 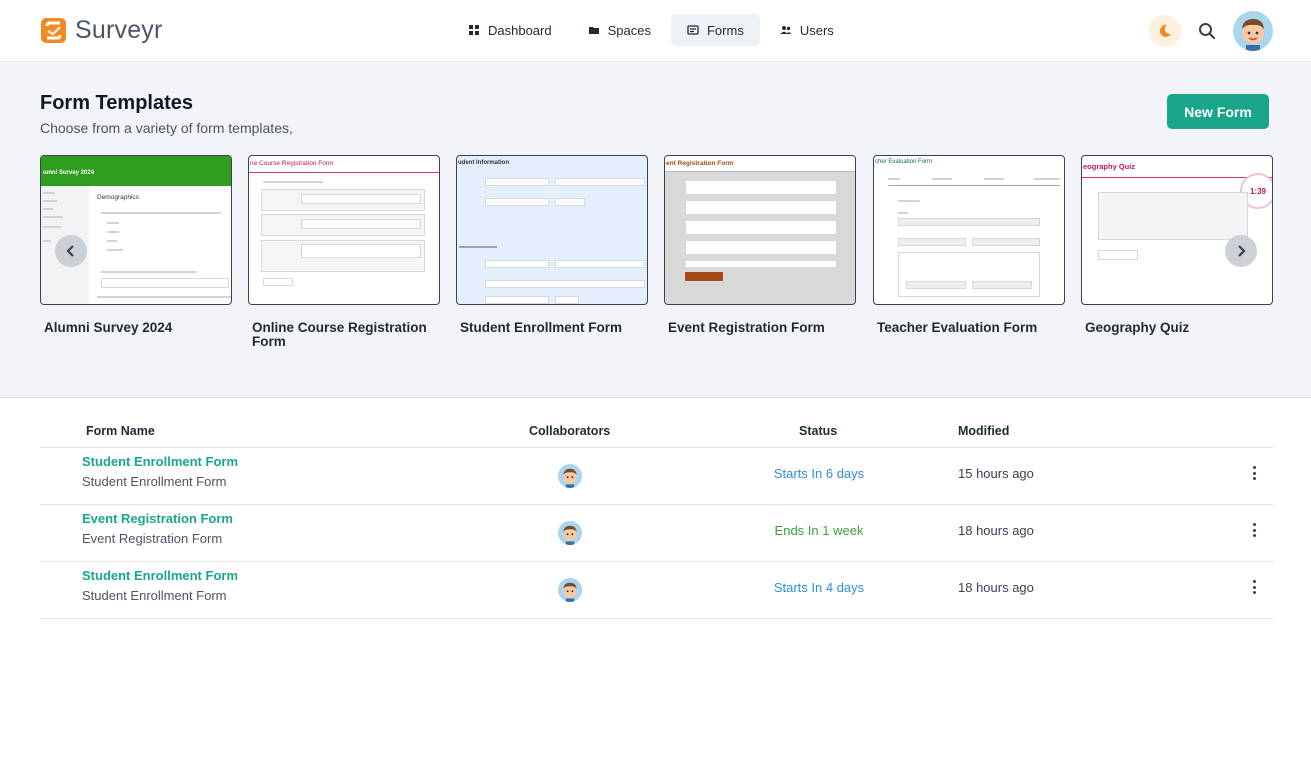 I want to click on chevron-right-icon, so click(x=1242, y=251).